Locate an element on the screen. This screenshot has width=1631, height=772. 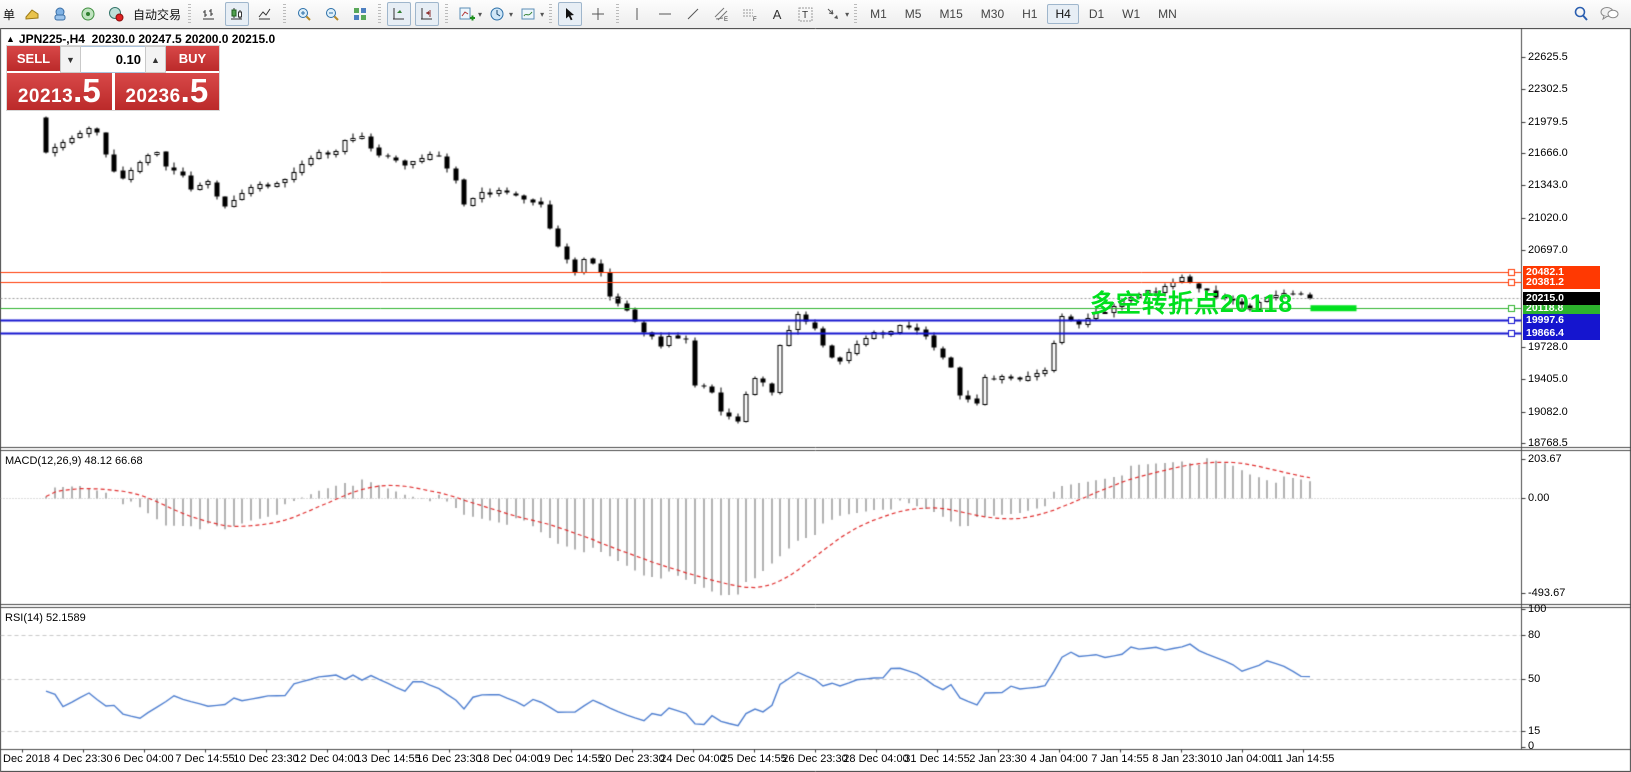
timeframe-button-h1: H1 is located at coordinates (1029, 14).